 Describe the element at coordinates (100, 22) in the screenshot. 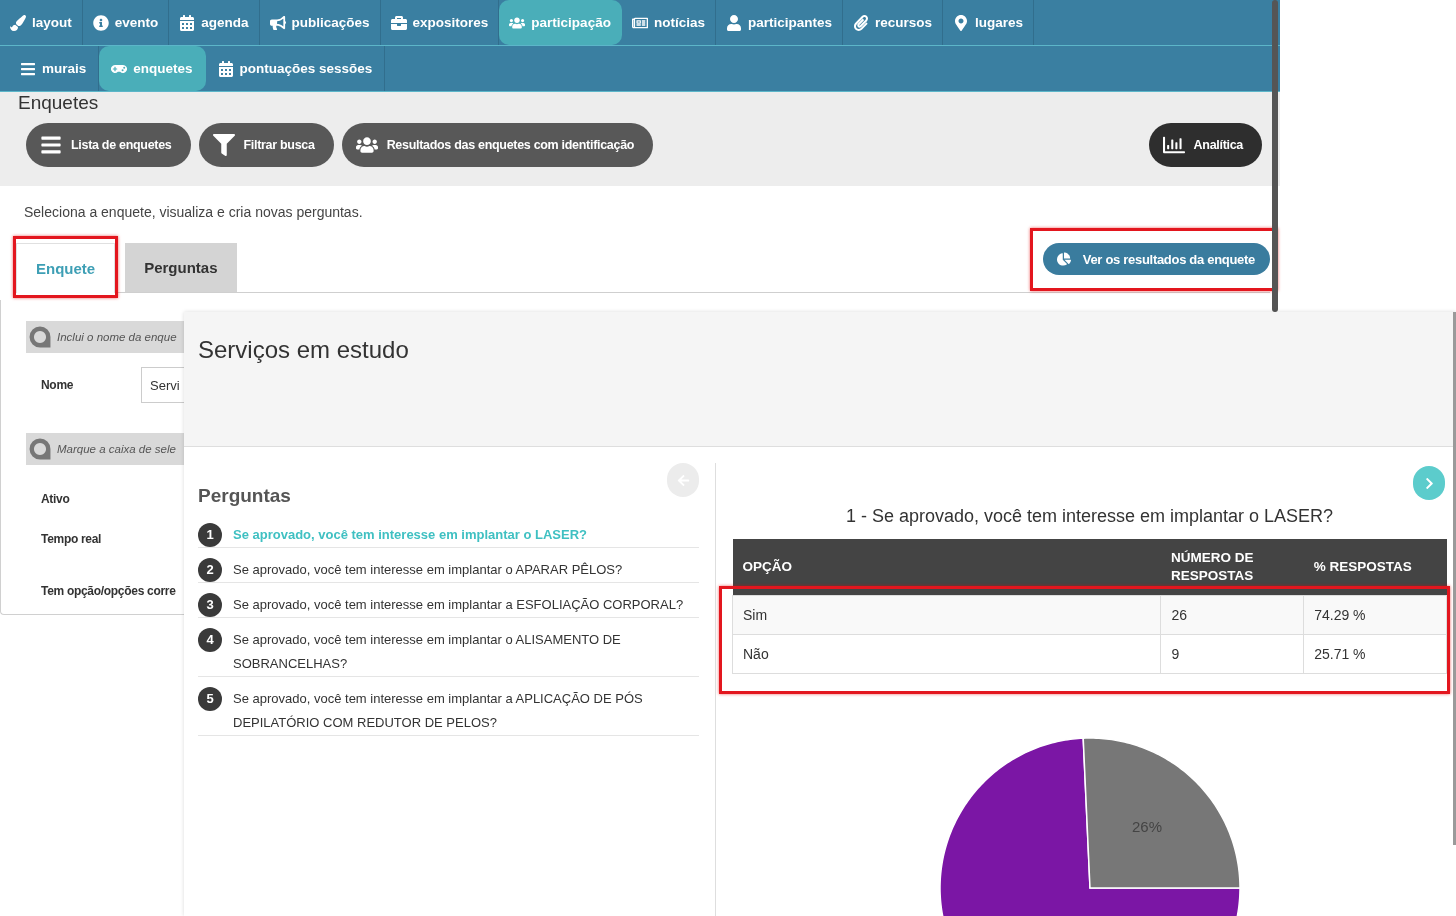

I see `info-icon` at that location.